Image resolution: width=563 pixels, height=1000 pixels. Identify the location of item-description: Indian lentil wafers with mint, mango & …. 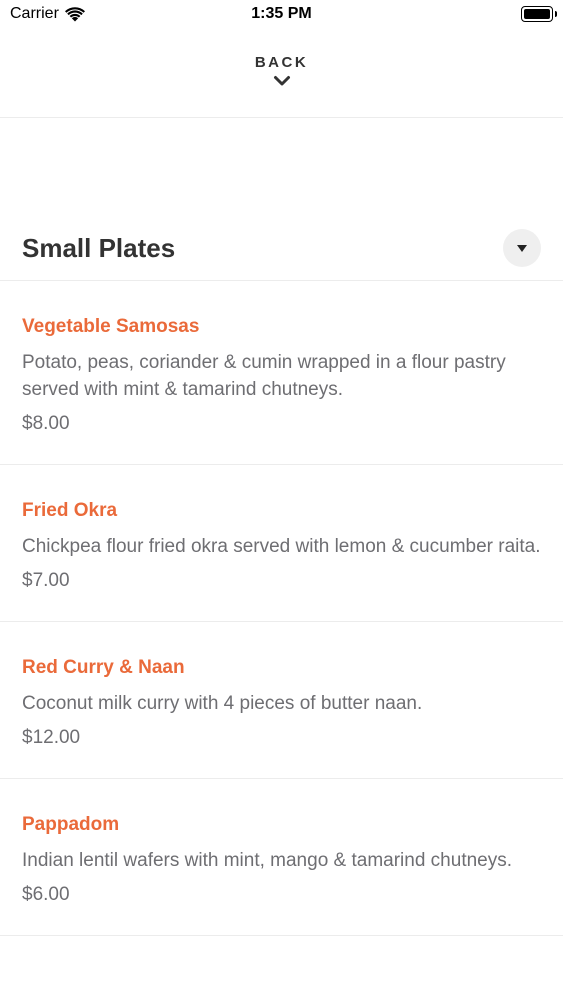
(267, 860).